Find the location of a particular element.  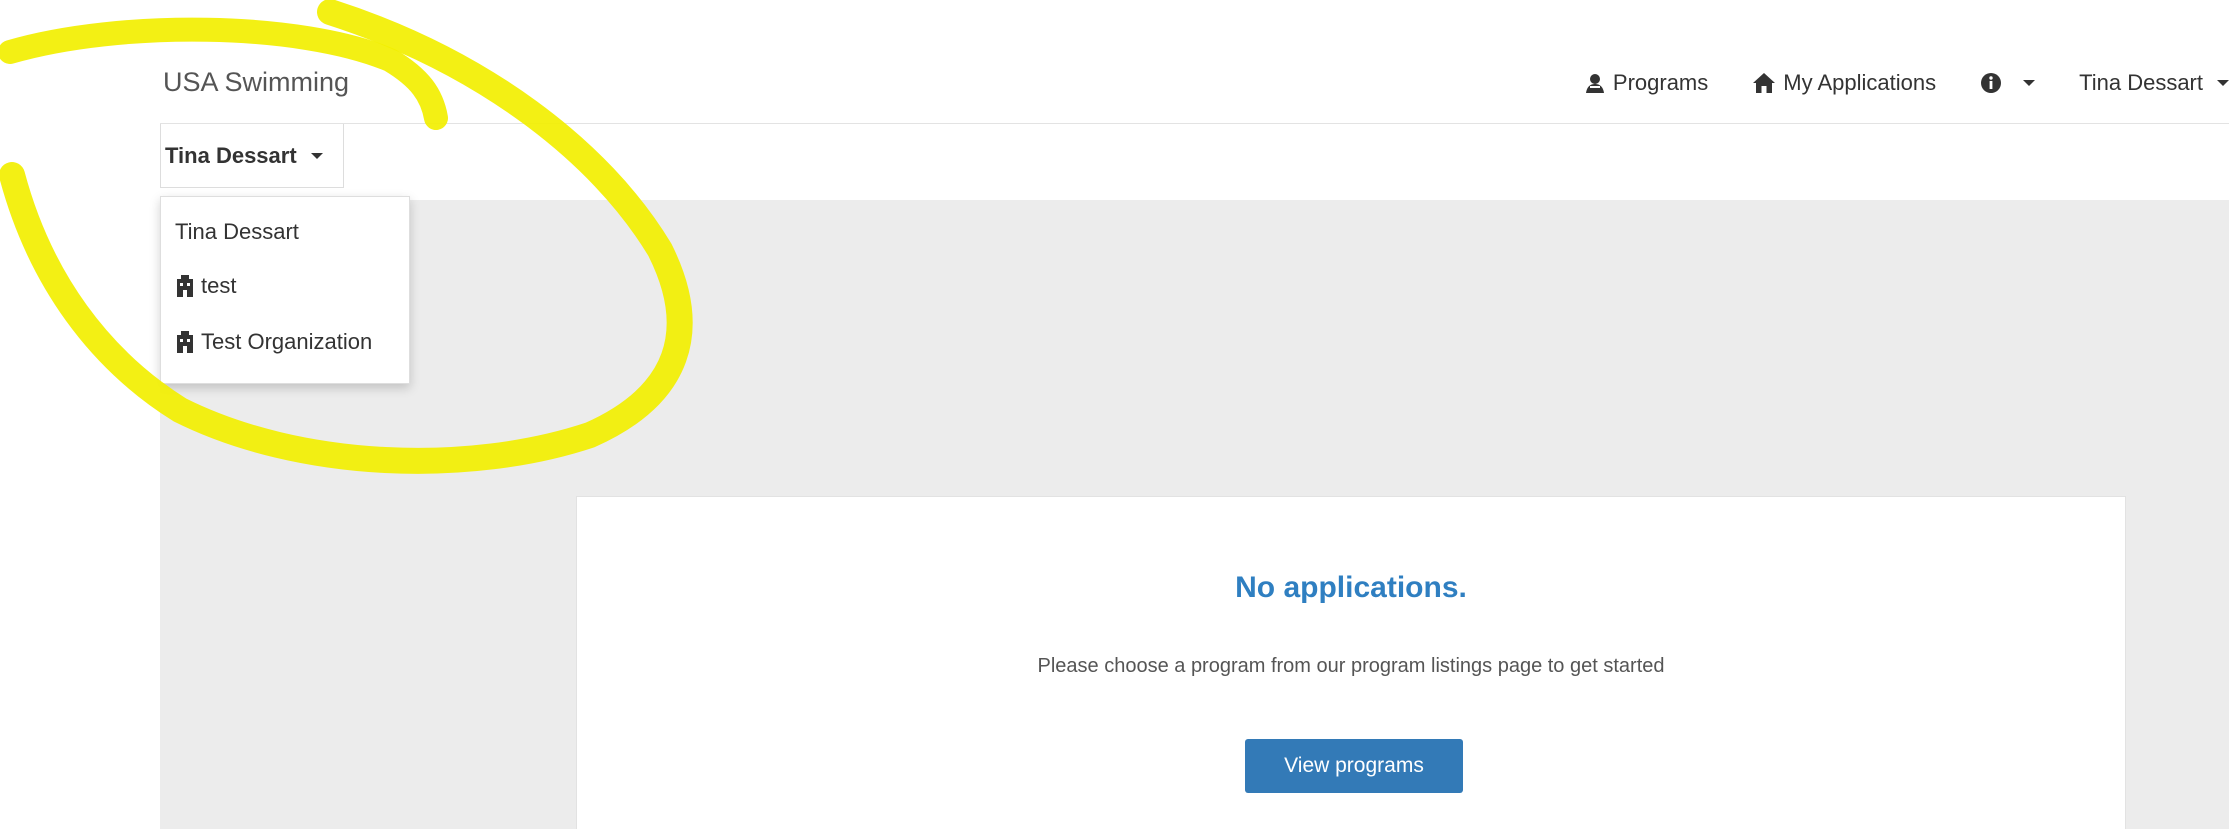

programs-icon is located at coordinates (1595, 83).